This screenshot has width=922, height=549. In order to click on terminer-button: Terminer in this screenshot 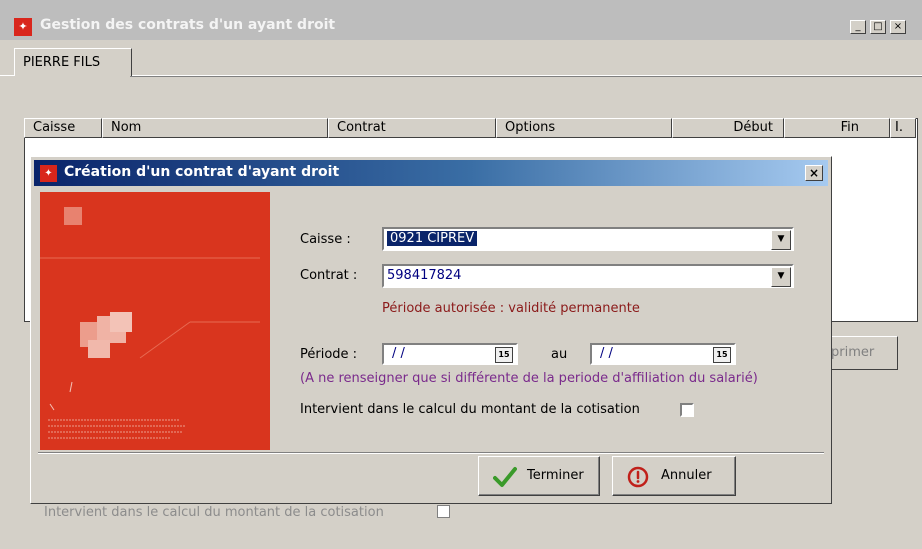, I will do `click(539, 476)`.